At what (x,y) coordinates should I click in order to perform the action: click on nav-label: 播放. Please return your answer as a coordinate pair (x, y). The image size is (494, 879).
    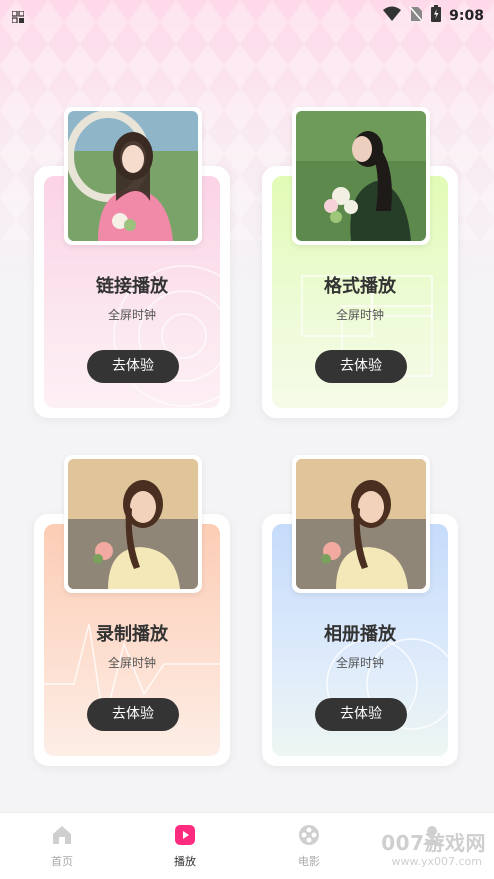
    Looking at the image, I should click on (185, 861).